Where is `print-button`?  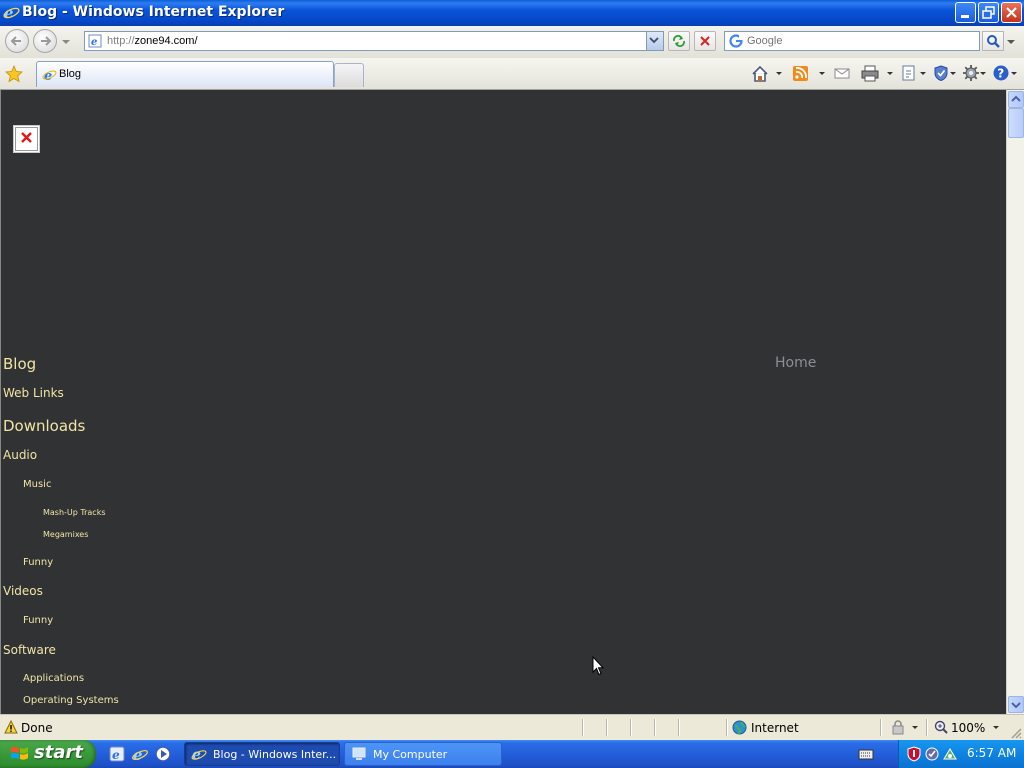 print-button is located at coordinates (877, 74).